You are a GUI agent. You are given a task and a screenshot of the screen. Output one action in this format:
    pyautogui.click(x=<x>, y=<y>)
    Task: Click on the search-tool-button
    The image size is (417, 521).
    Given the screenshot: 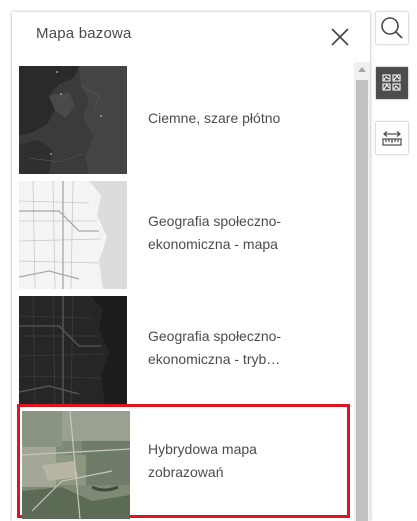 What is the action you would take?
    pyautogui.click(x=392, y=28)
    